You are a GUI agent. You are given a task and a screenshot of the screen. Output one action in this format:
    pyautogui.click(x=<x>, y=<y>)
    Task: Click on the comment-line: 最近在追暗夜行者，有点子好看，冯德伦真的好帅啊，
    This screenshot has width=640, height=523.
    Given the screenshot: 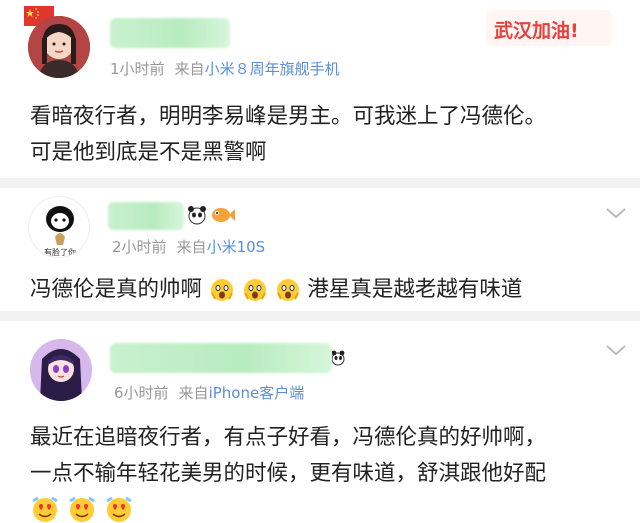 What is the action you would take?
    pyautogui.click(x=288, y=437)
    